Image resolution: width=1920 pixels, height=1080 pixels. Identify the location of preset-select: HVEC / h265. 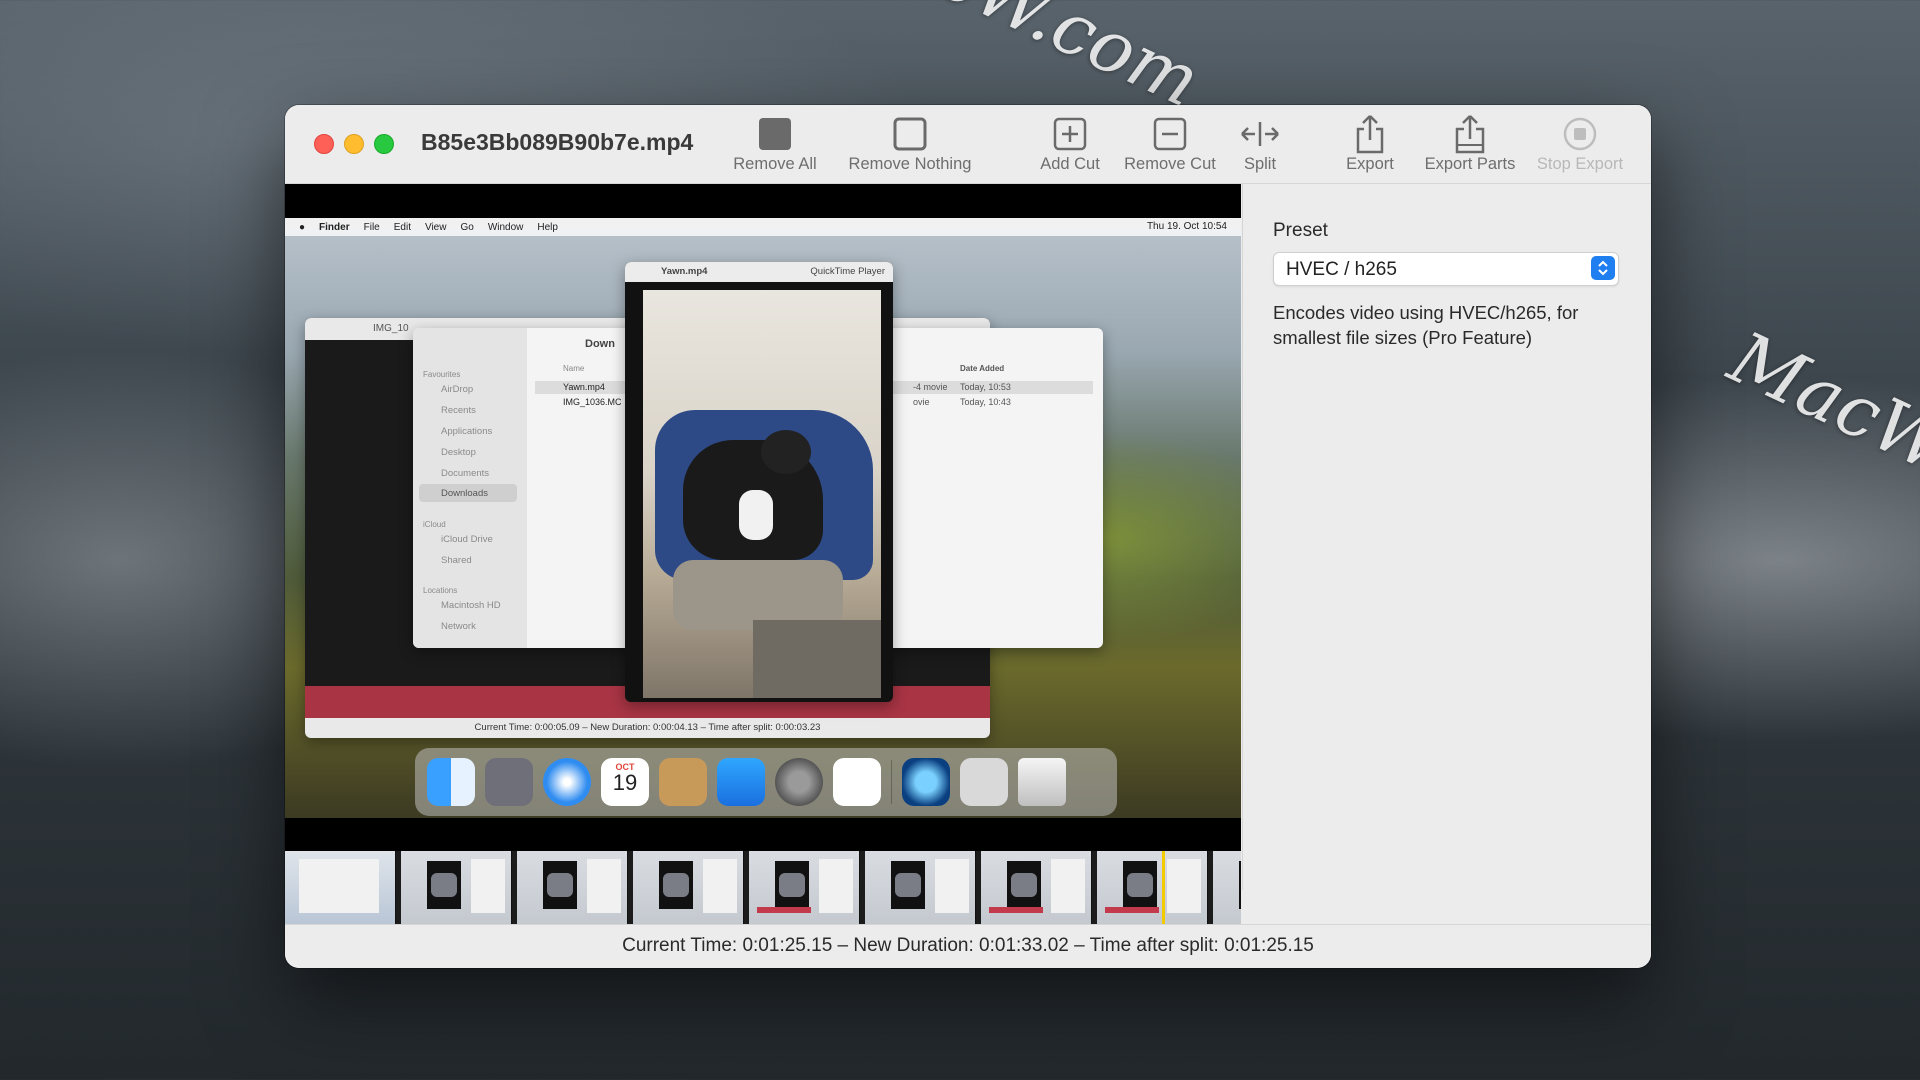
(1446, 269).